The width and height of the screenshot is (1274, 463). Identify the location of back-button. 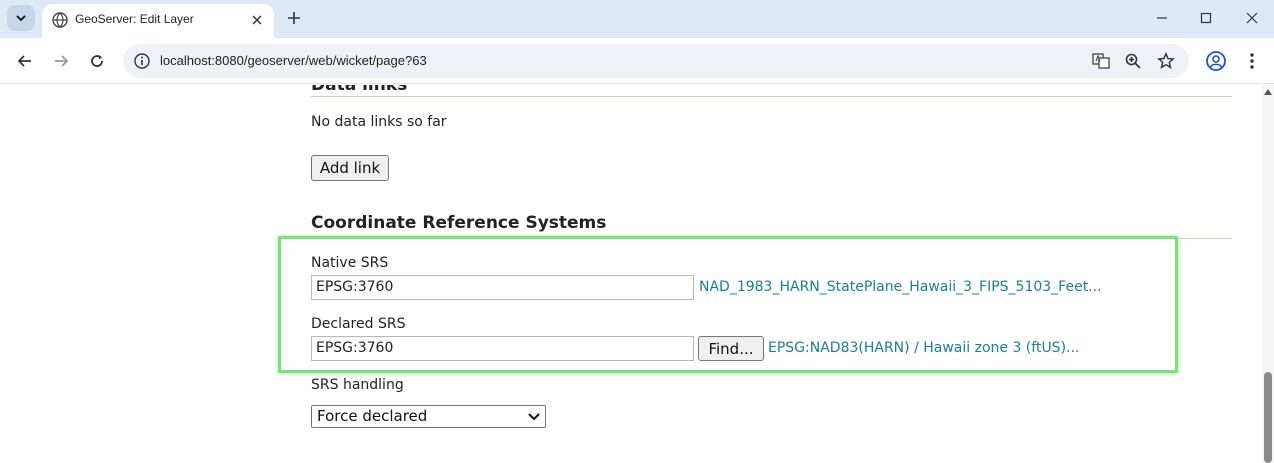
(25, 61).